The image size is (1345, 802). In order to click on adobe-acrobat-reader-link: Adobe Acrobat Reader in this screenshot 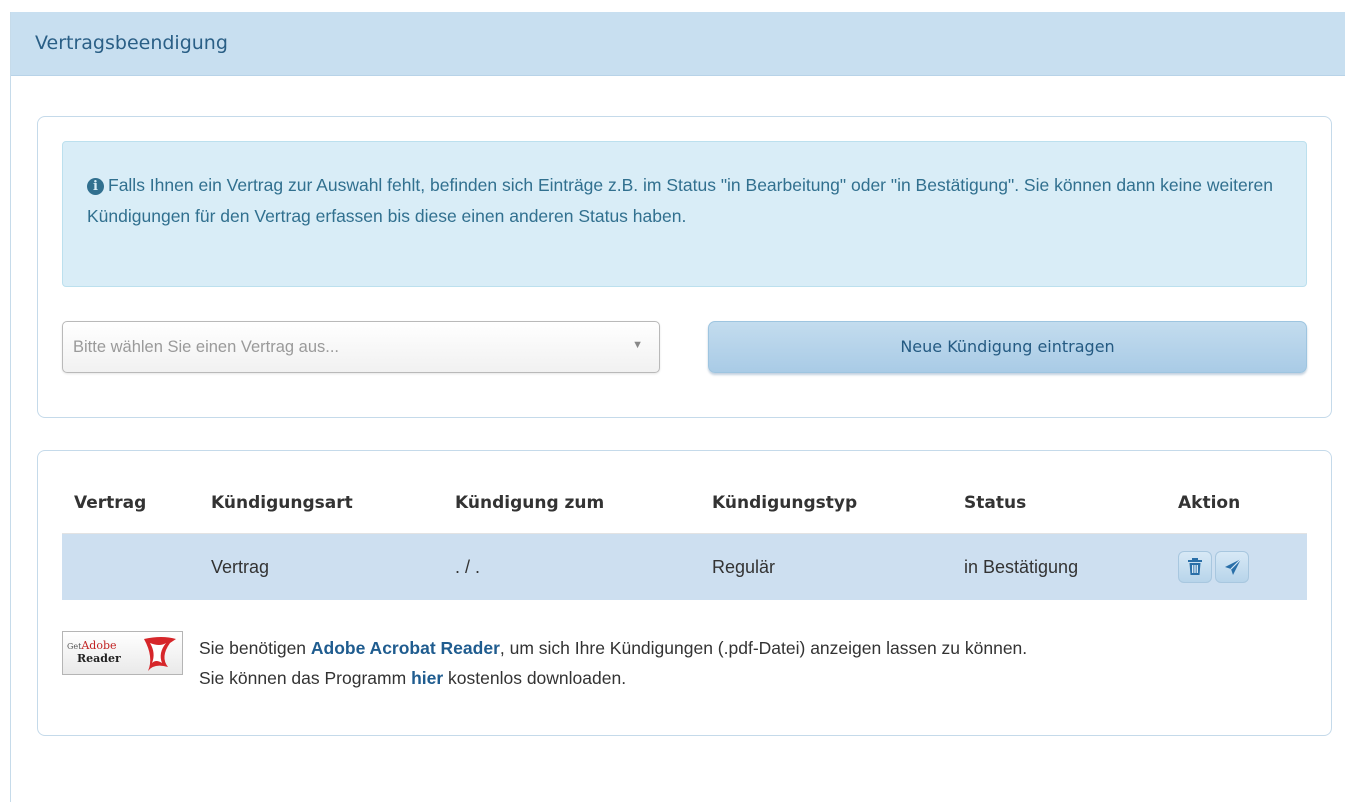, I will do `click(405, 648)`.